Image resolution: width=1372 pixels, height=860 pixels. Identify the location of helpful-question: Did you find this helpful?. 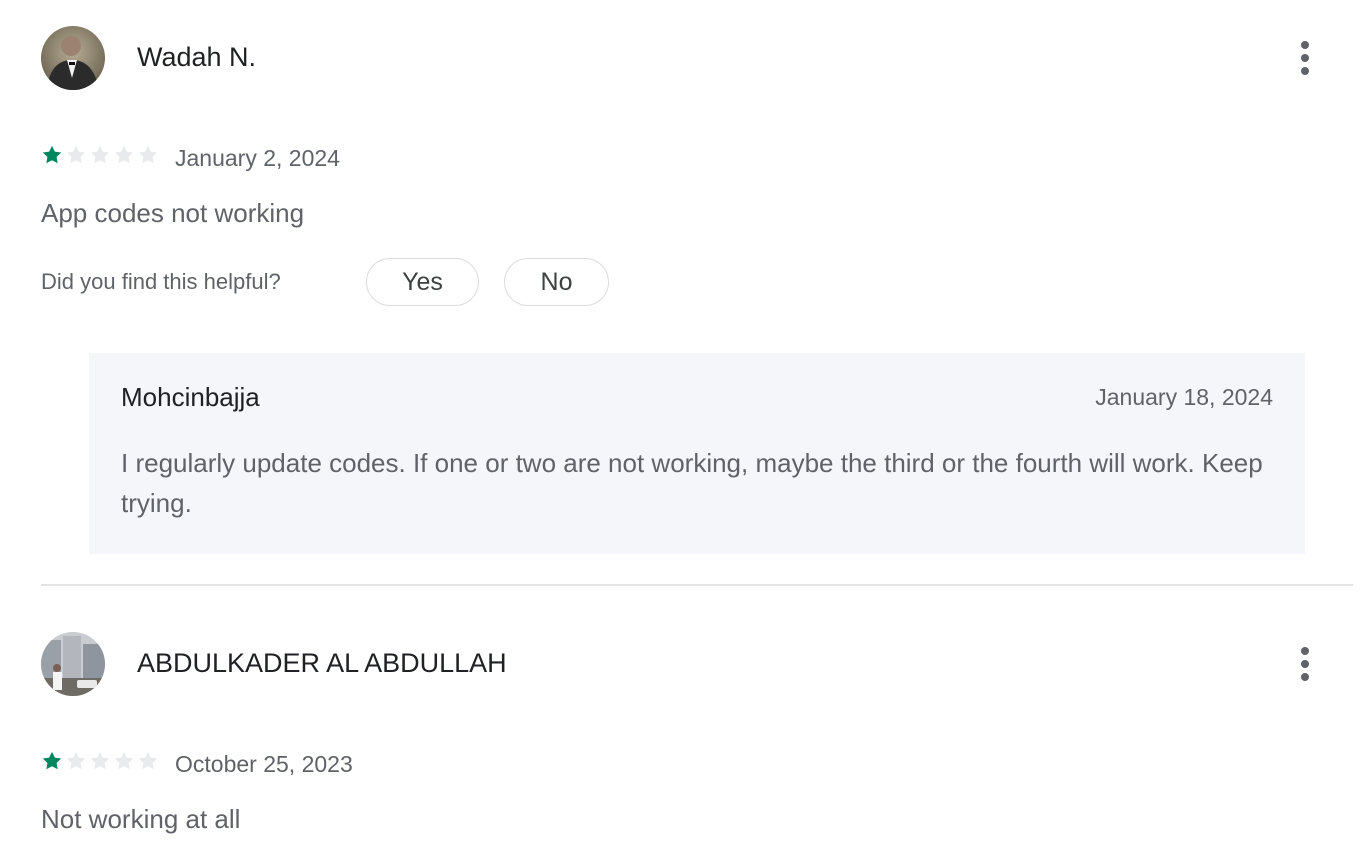
(161, 281).